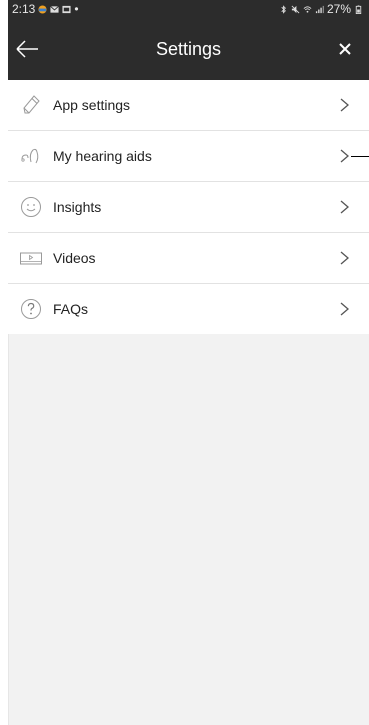 This screenshot has width=369, height=725. Describe the element at coordinates (188, 156) in the screenshot. I see `menu-item-my-hearing-aids: My hearing aids` at that location.